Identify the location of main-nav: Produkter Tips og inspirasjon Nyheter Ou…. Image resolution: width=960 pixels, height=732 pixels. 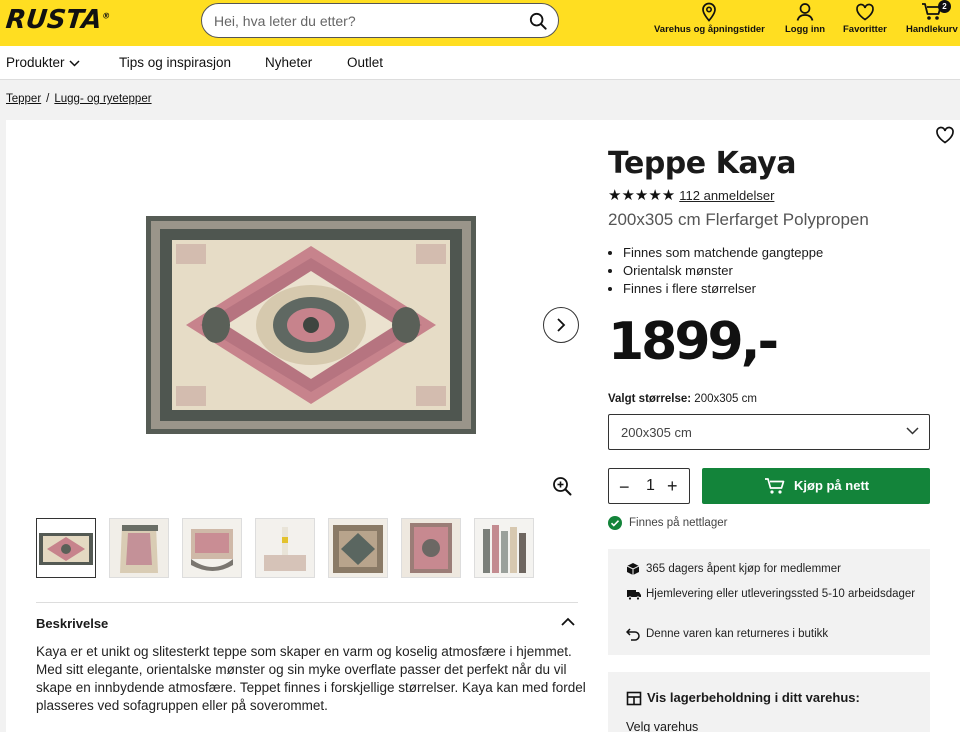
(480, 63).